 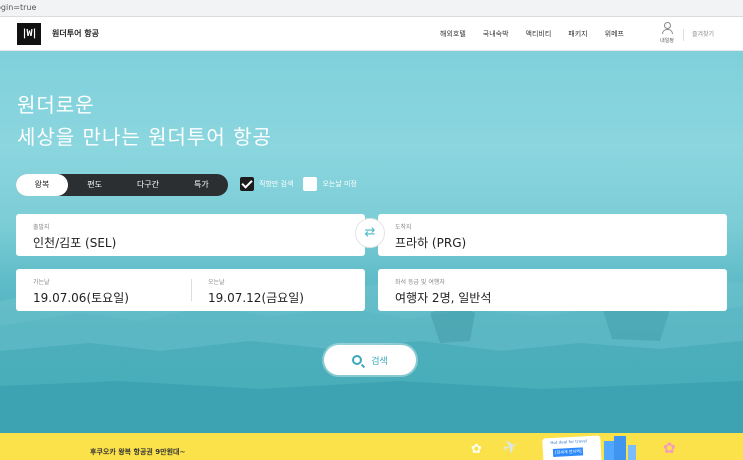 I want to click on depart-date-value: 19.07.06(토요일), so click(x=81, y=297).